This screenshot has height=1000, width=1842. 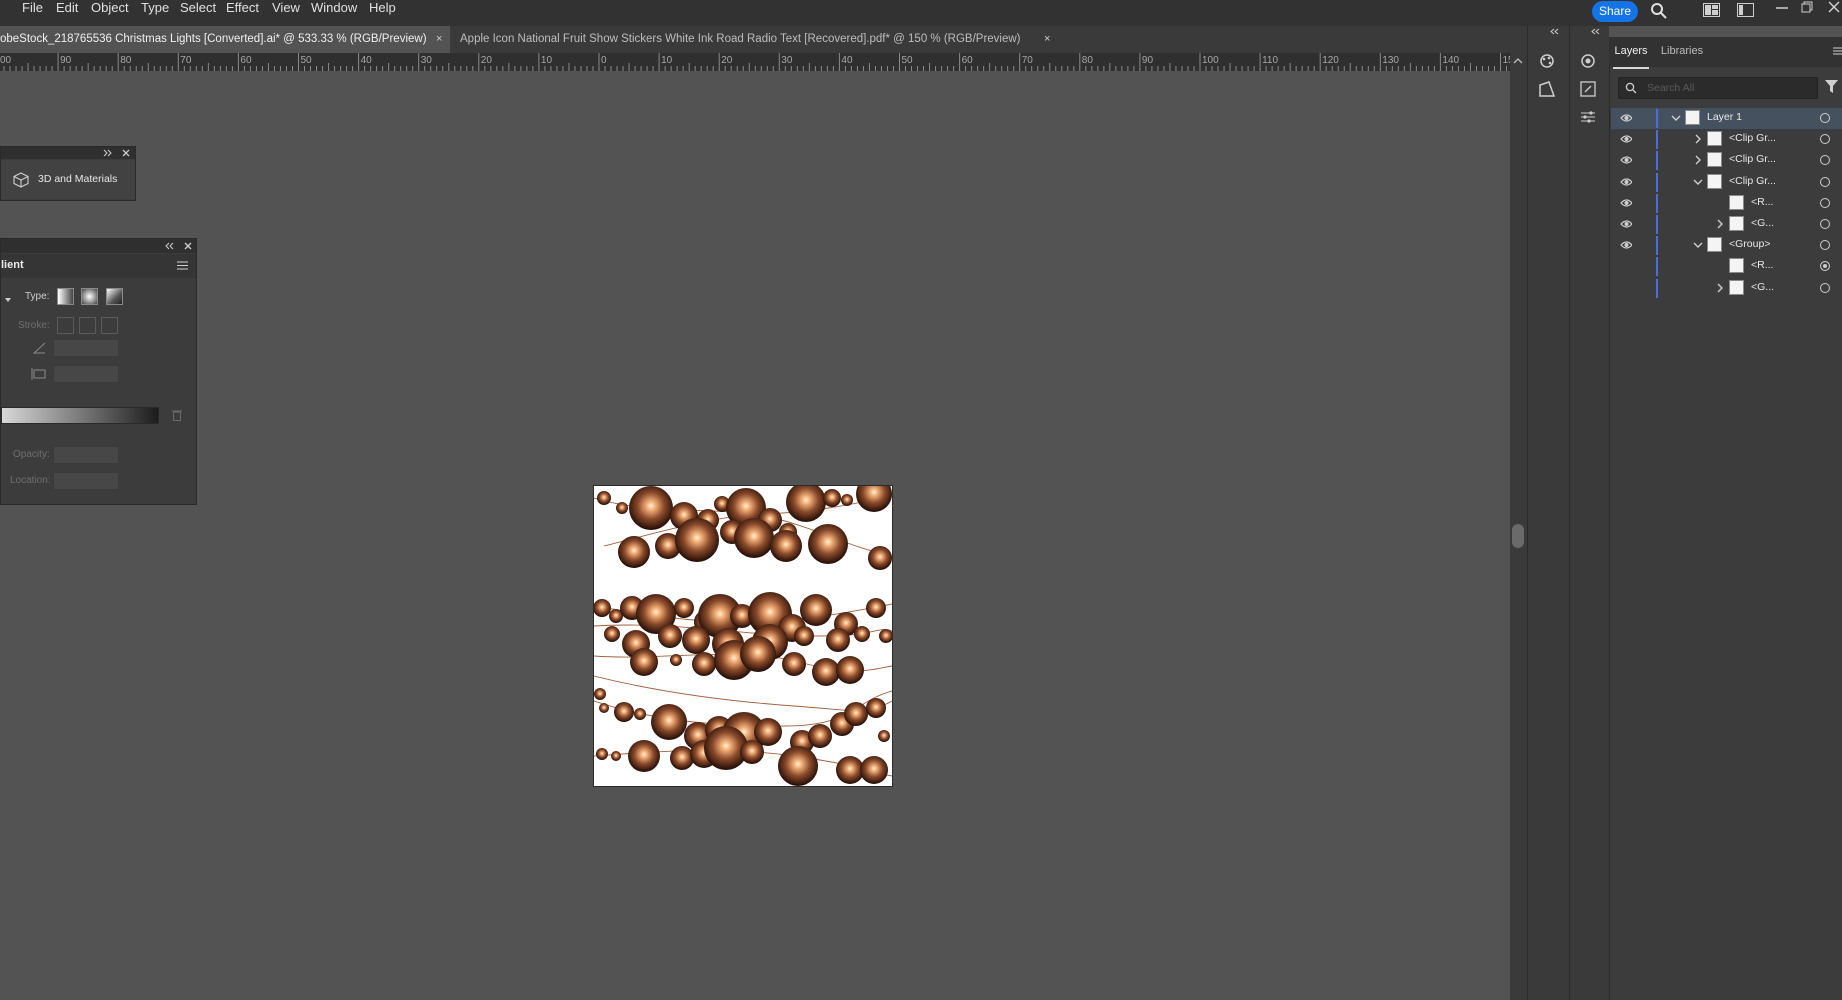 I want to click on ruler-label: 130, so click(x=1390, y=60).